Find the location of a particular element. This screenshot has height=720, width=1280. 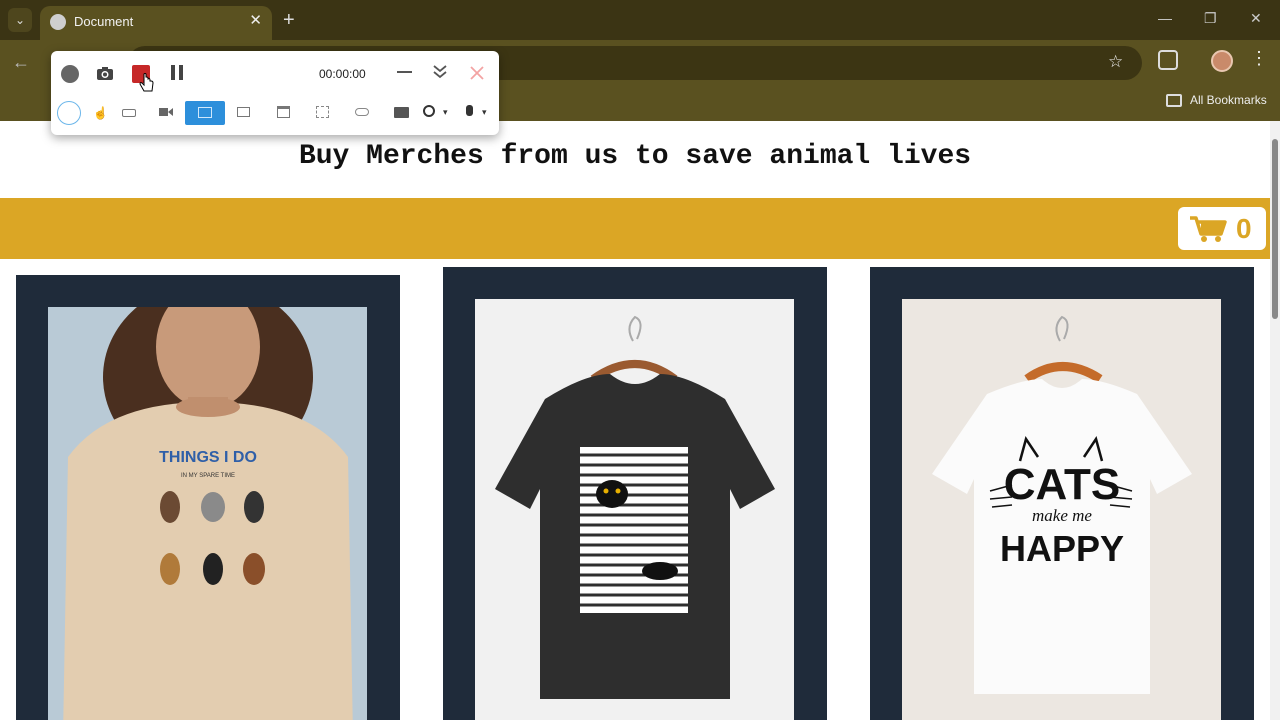

profile-avatar is located at coordinates (1222, 61).